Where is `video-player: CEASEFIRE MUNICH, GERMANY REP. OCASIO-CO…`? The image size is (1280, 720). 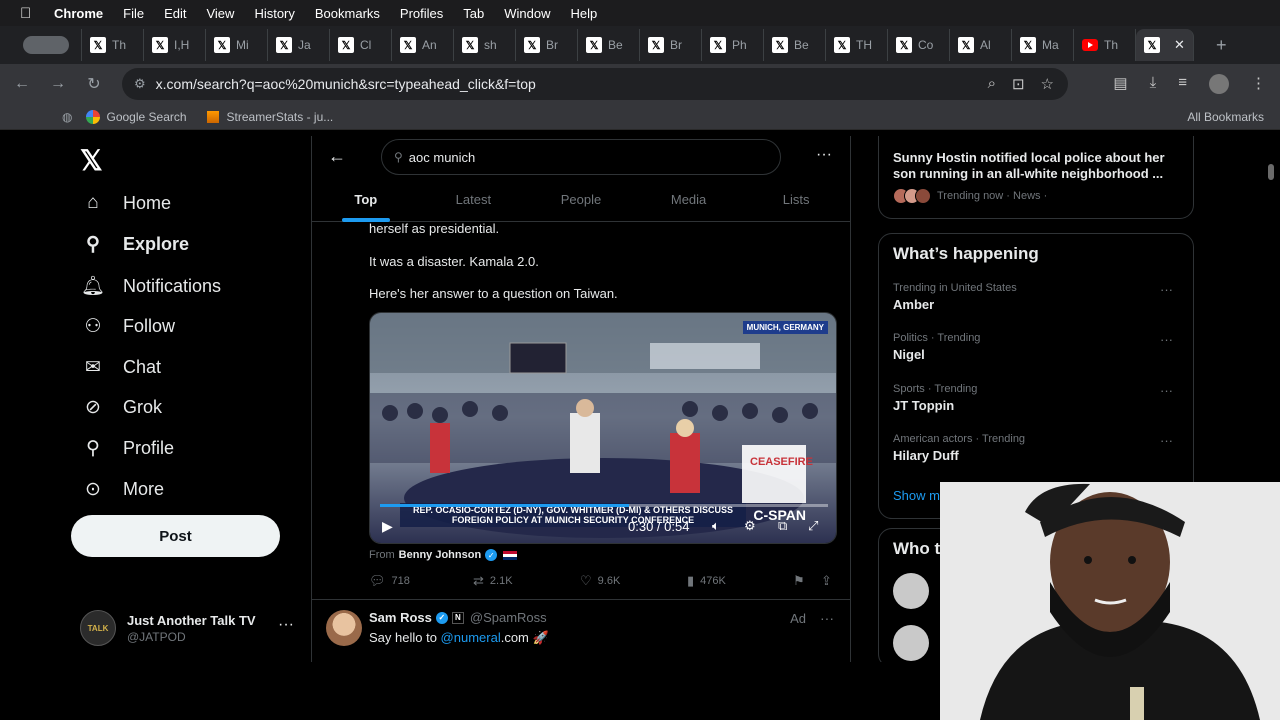 video-player: CEASEFIRE MUNICH, GERMANY REP. OCASIO-CO… is located at coordinates (603, 428).